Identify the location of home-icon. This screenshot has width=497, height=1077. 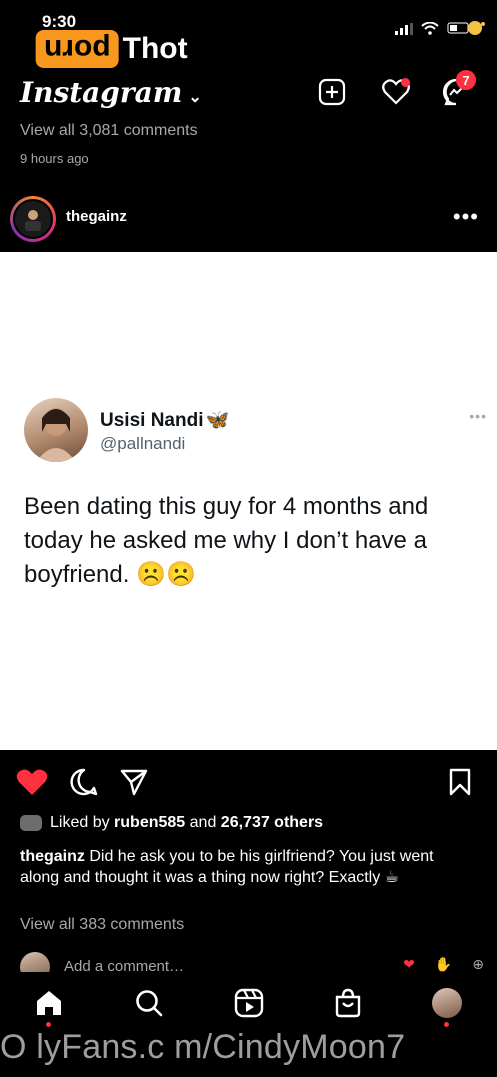
(49, 1003).